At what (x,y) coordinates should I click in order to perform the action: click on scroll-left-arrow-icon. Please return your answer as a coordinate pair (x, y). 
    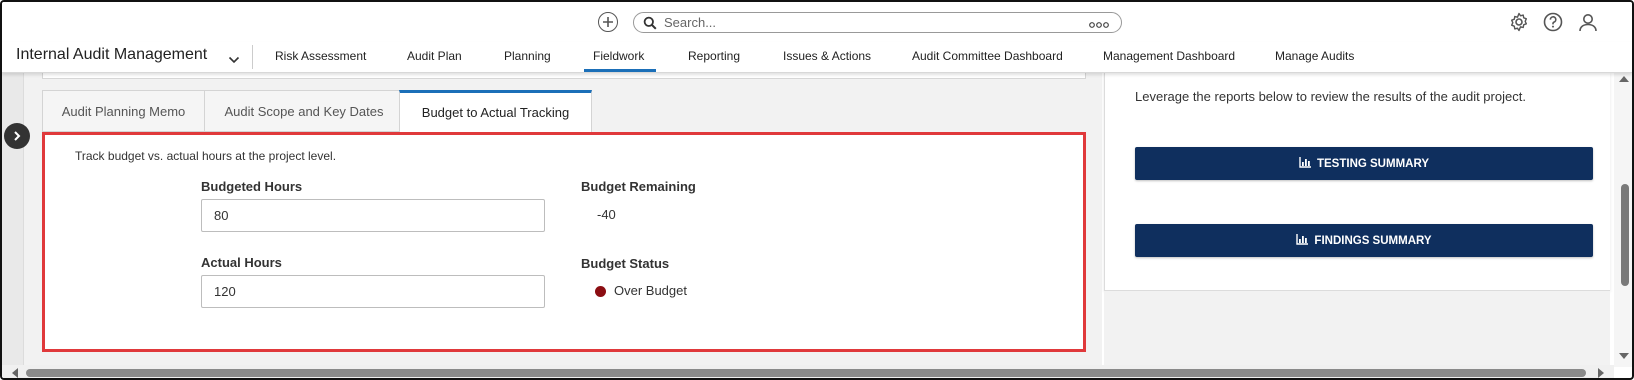
    Looking at the image, I should click on (15, 373).